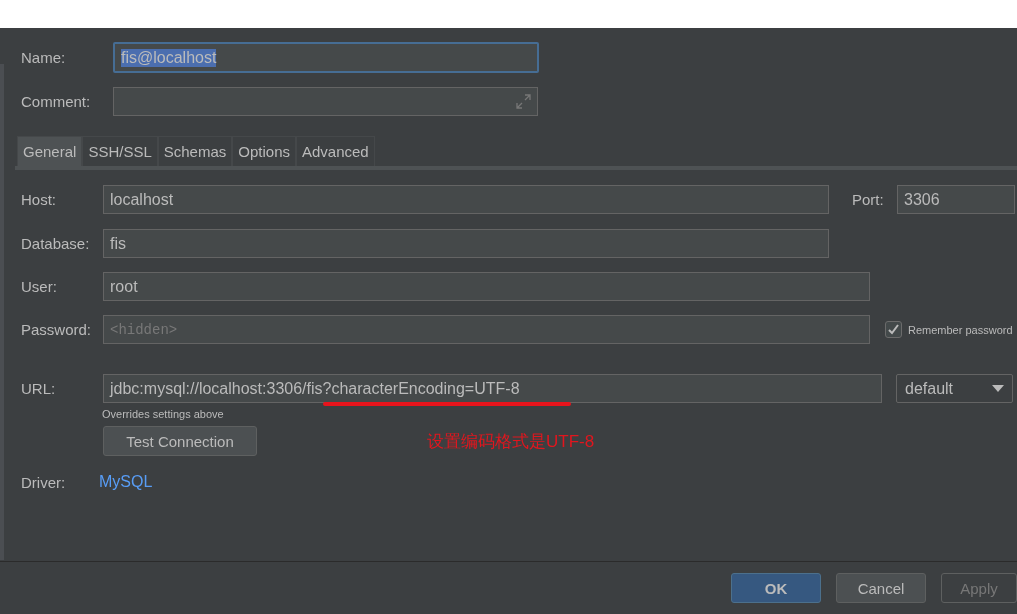 Image resolution: width=1017 pixels, height=614 pixels. What do you see at coordinates (523, 101) in the screenshot?
I see `expand-icon` at bounding box center [523, 101].